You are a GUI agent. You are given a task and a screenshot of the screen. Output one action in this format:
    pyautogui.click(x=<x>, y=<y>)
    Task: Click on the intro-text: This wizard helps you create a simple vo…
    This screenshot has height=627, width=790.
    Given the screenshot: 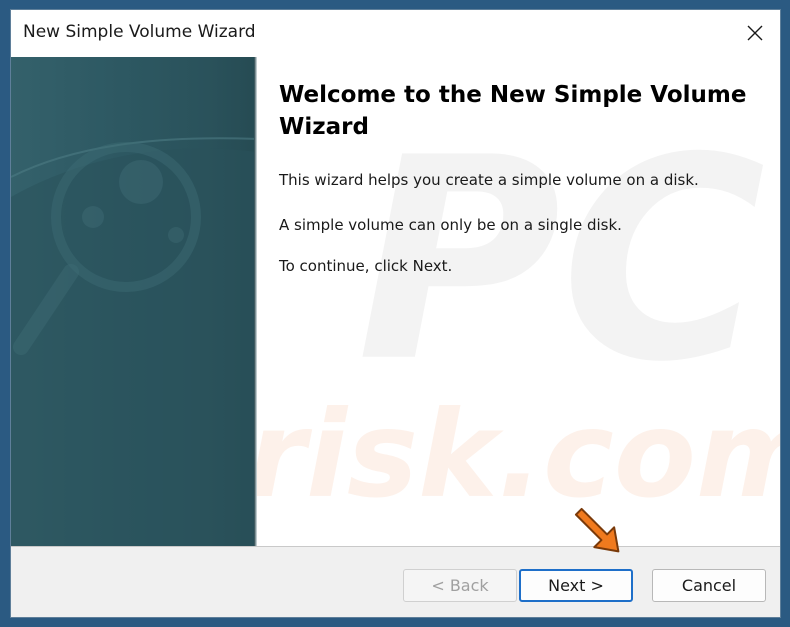 What is the action you would take?
    pyautogui.click(x=489, y=180)
    